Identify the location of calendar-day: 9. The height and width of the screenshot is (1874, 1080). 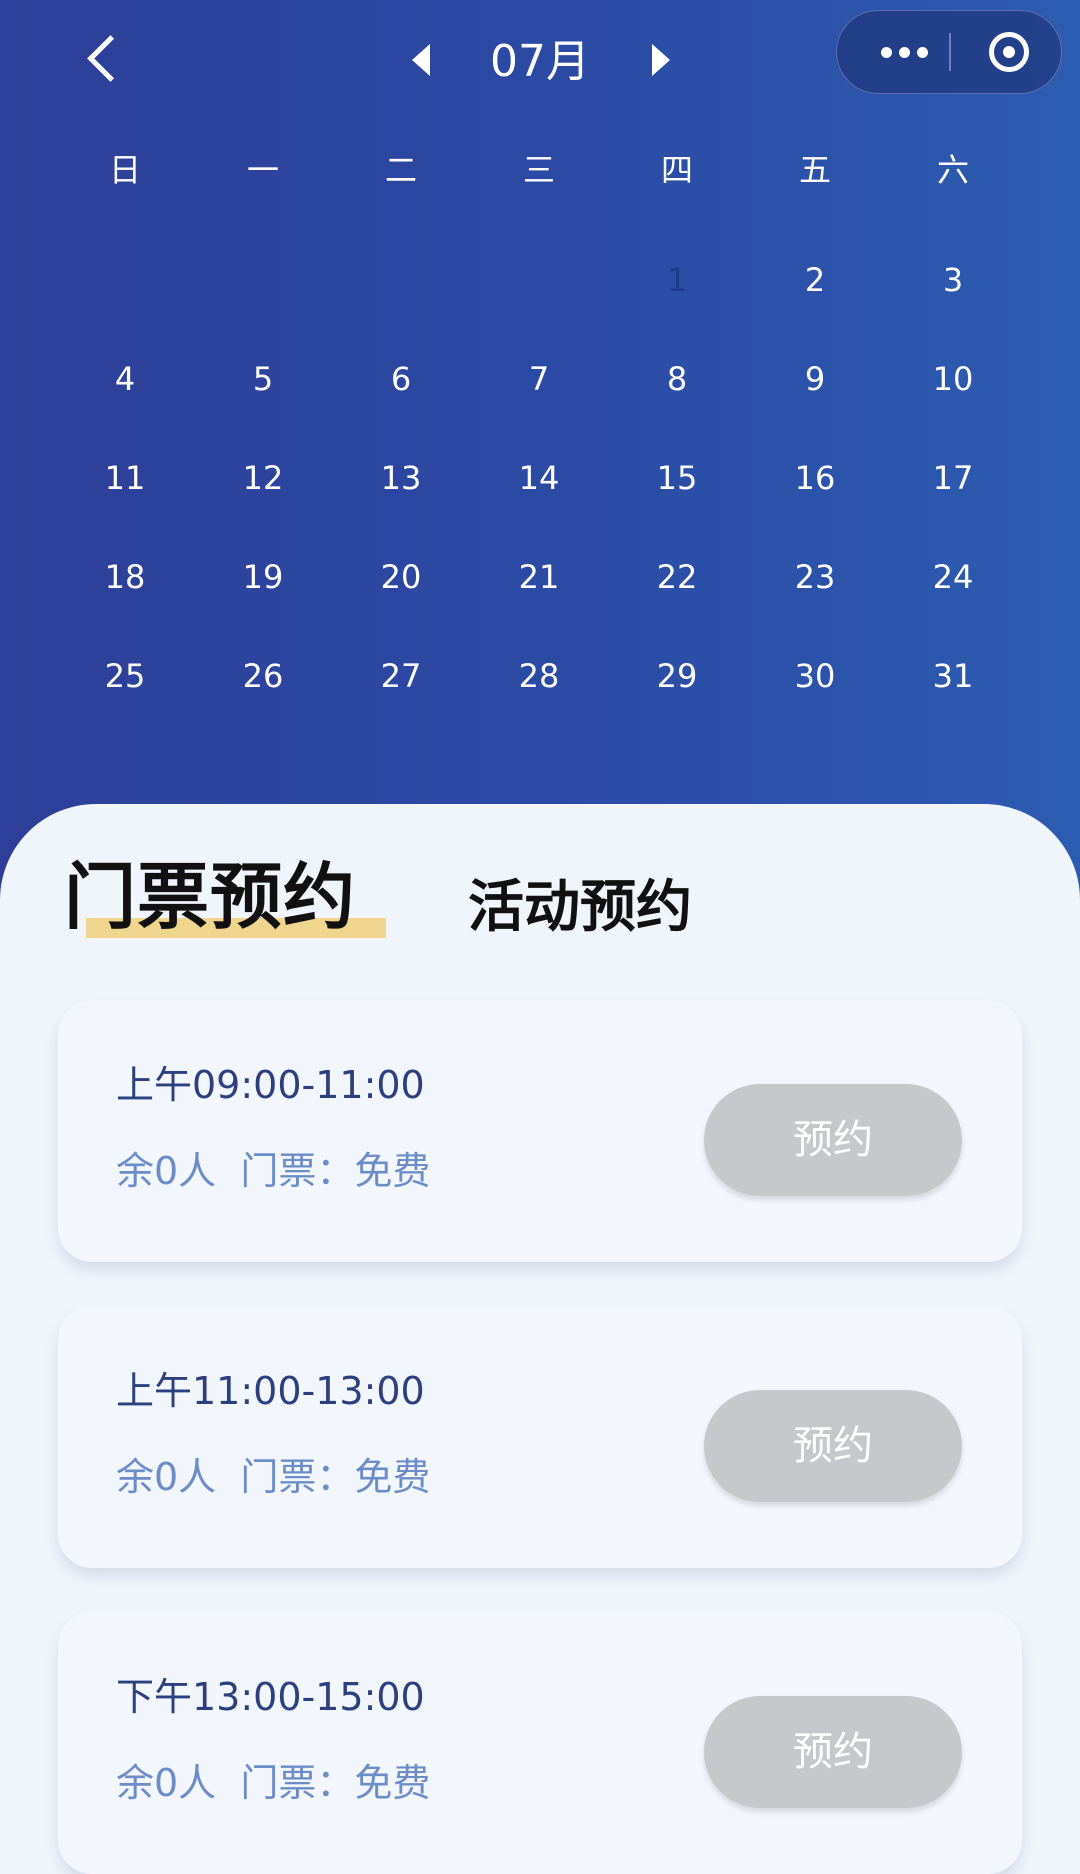
(815, 379).